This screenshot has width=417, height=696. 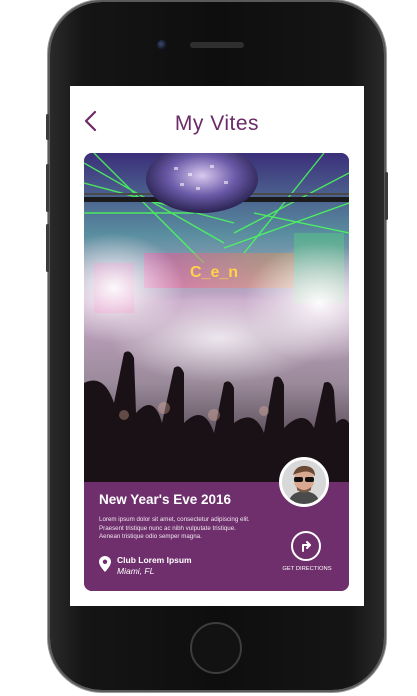 I want to click on host-avatar, so click(x=304, y=482).